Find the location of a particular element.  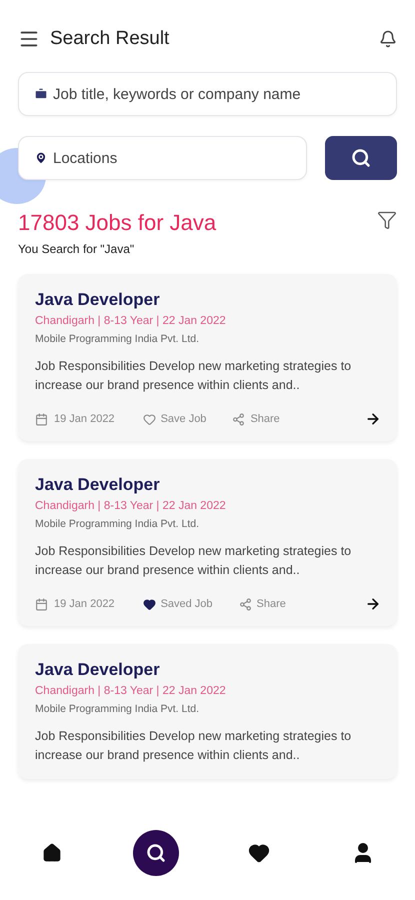

briefcase-icon is located at coordinates (41, 94).